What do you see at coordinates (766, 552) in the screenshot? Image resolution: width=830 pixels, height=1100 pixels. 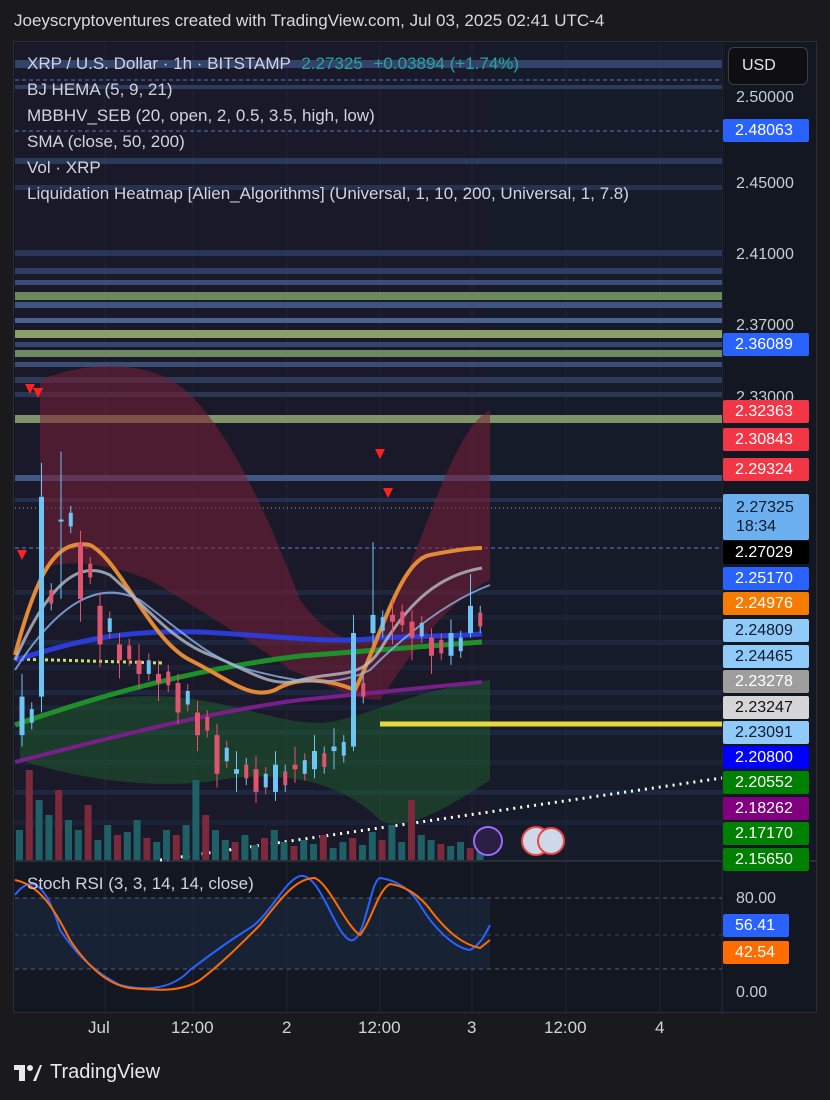 I see `price-level-tag: 2.27029` at bounding box center [766, 552].